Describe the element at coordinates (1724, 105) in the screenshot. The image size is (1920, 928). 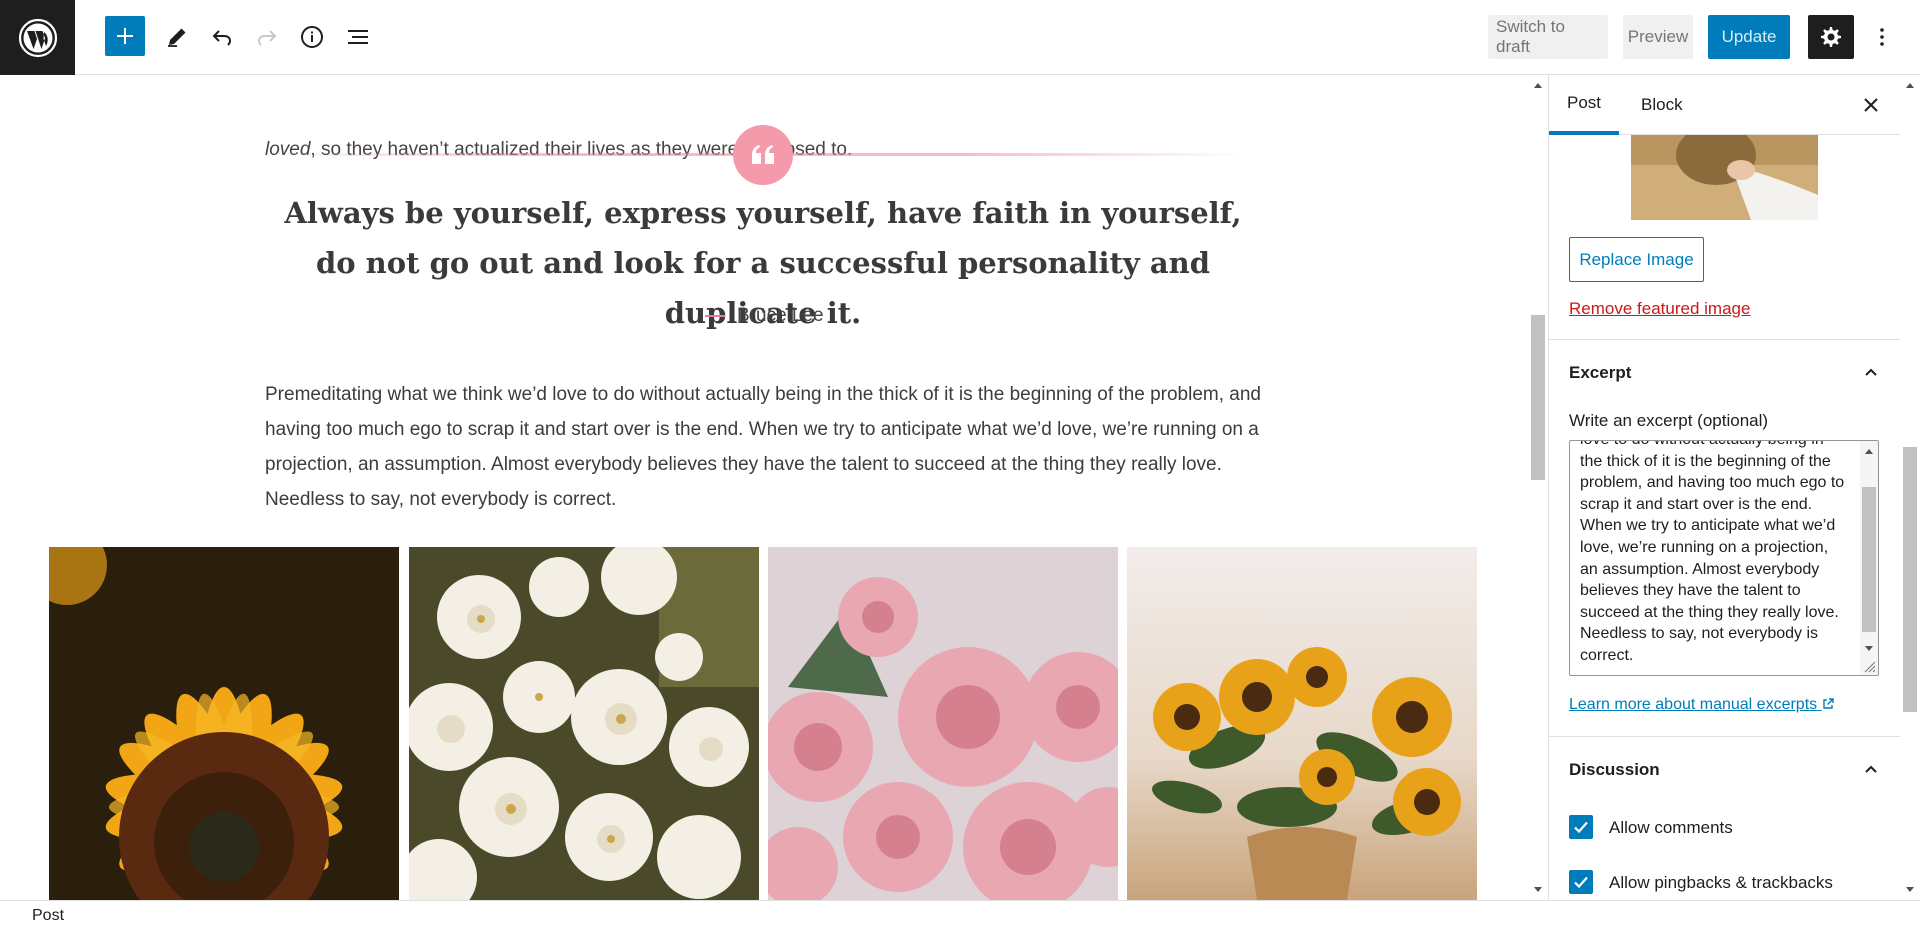
I see `sidebar-tabs: Post Block` at that location.